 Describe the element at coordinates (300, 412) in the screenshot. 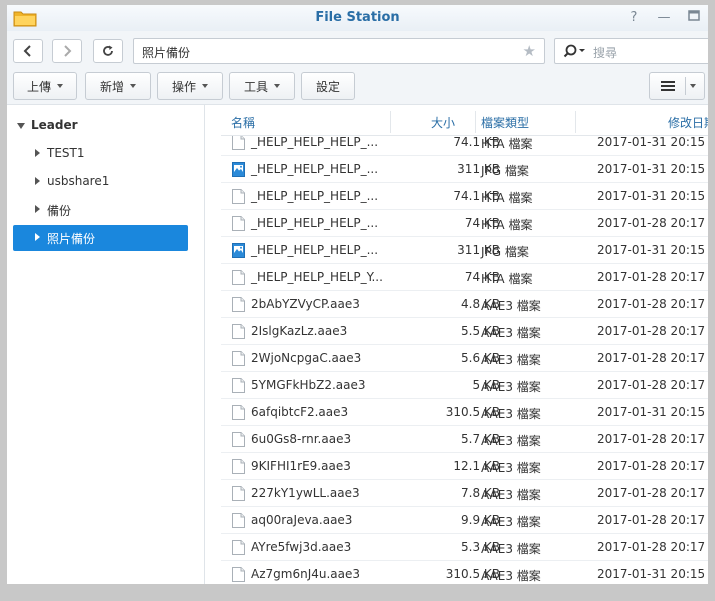

I see `file-name: 6afqibtcF2.aae3` at that location.